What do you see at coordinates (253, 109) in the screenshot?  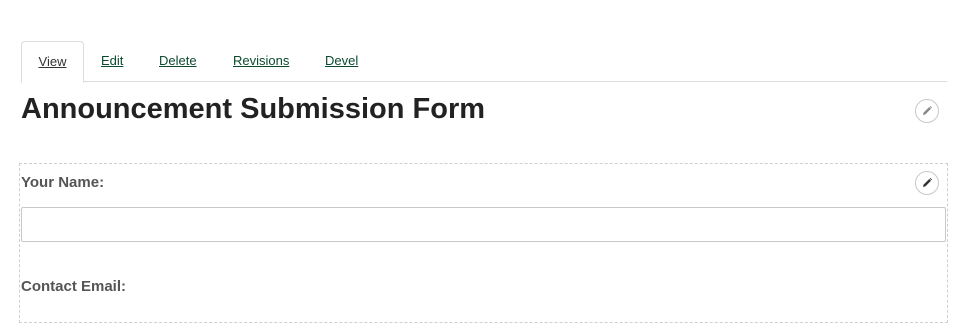 I see `page-title: Announcement Submission Form` at bounding box center [253, 109].